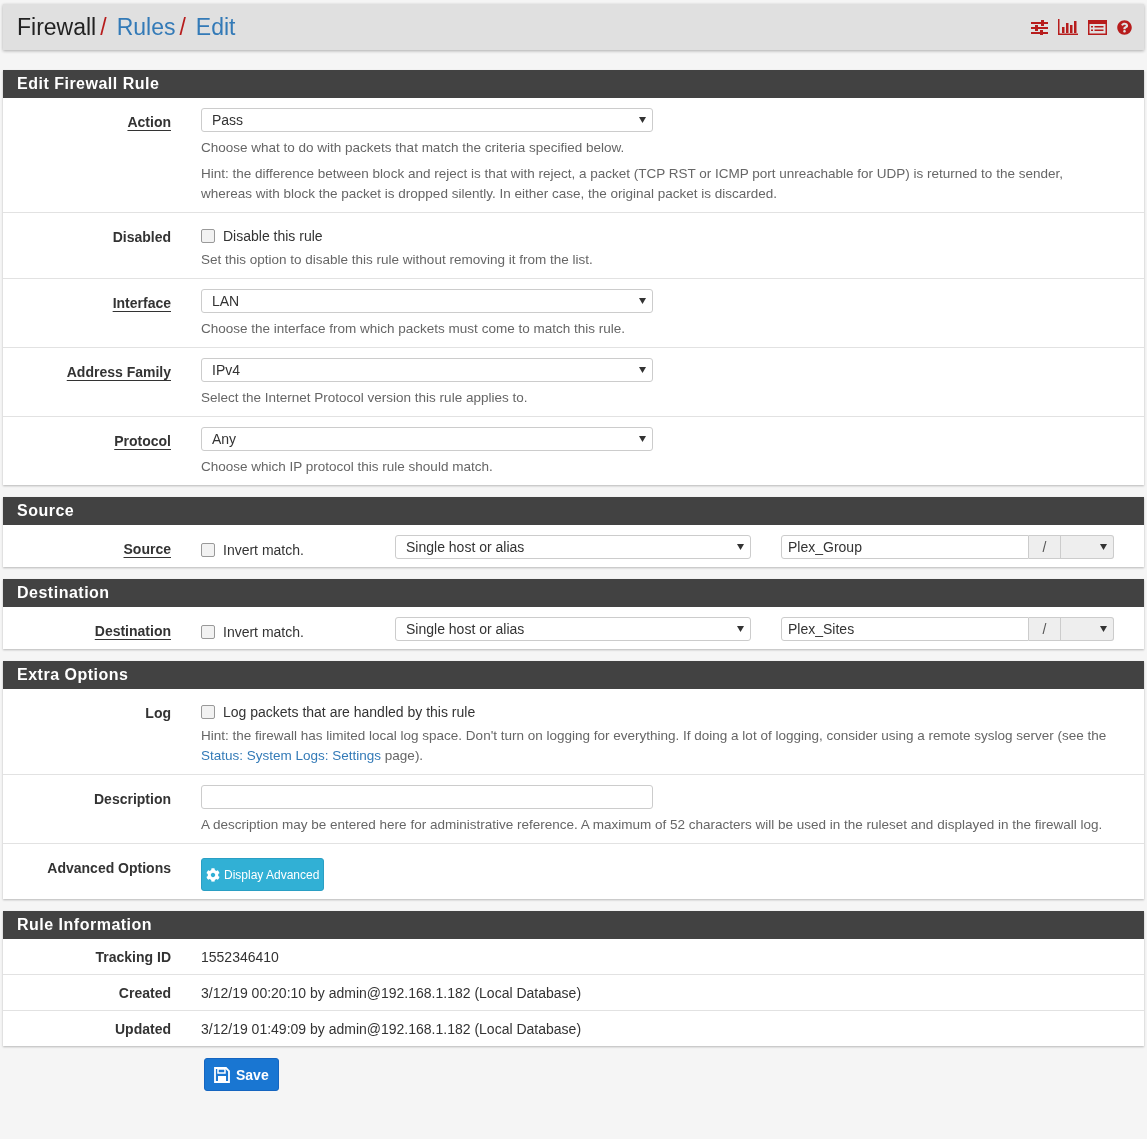  I want to click on field-label: Created, so click(144, 992).